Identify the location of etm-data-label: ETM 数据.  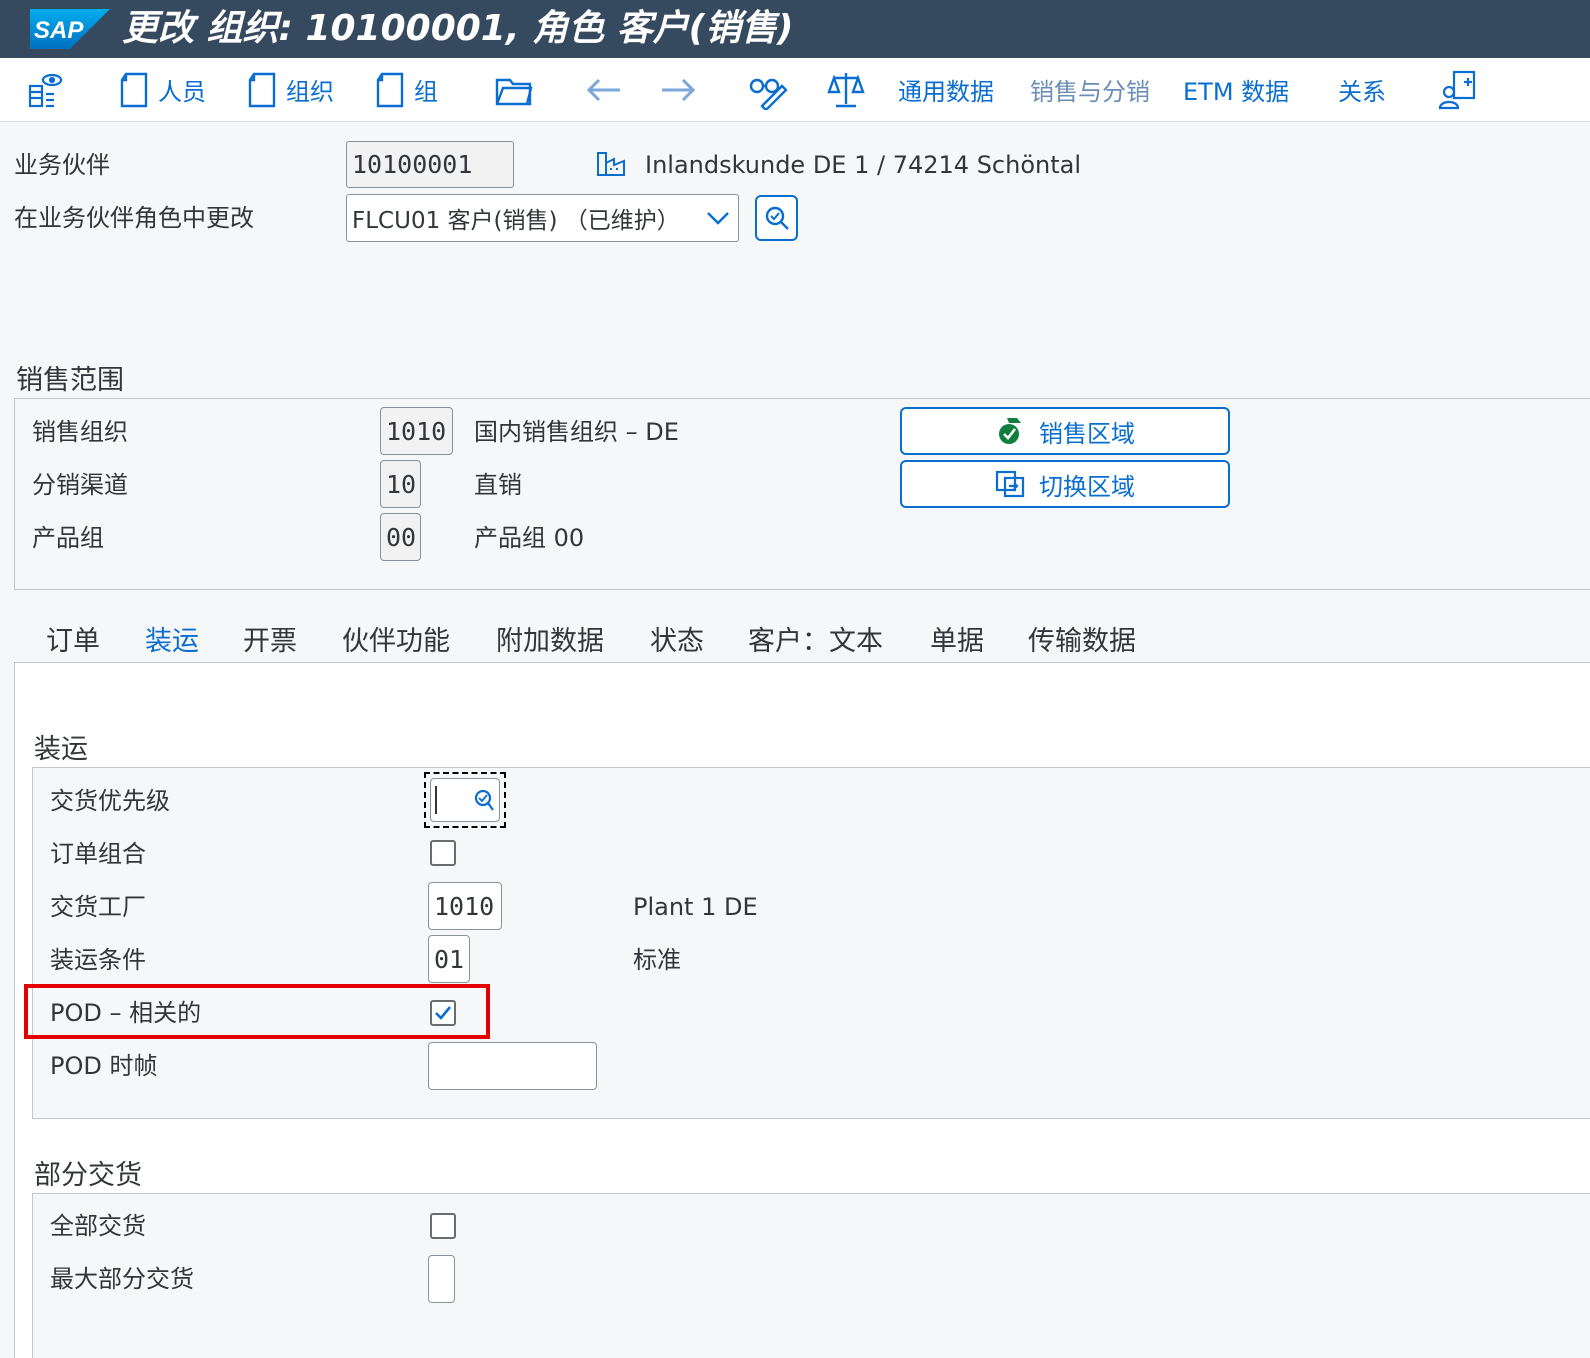
(1236, 92).